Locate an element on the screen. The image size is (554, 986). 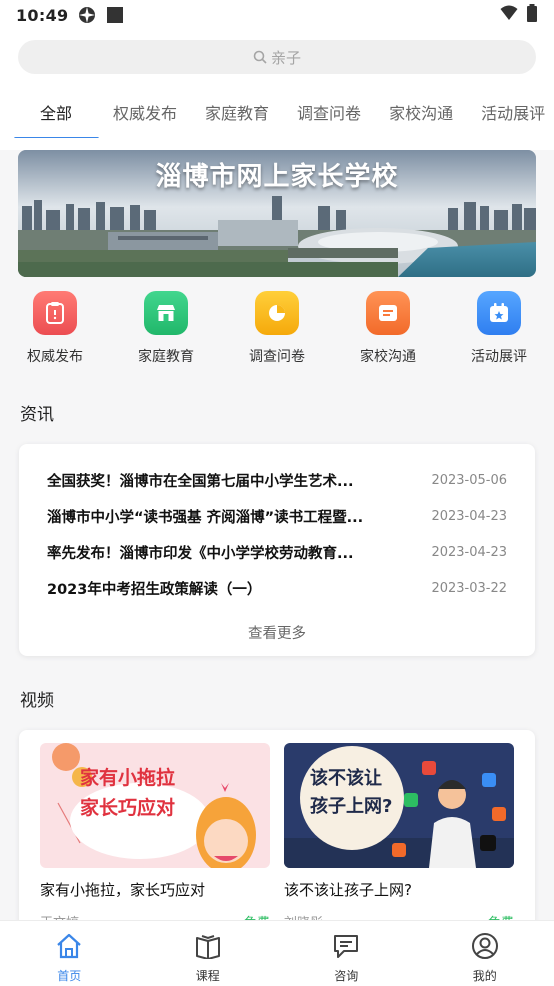
news-item: 率先发布！淄博市印发《中小学学校劳动教育... 2023-04-23 is located at coordinates (277, 552).